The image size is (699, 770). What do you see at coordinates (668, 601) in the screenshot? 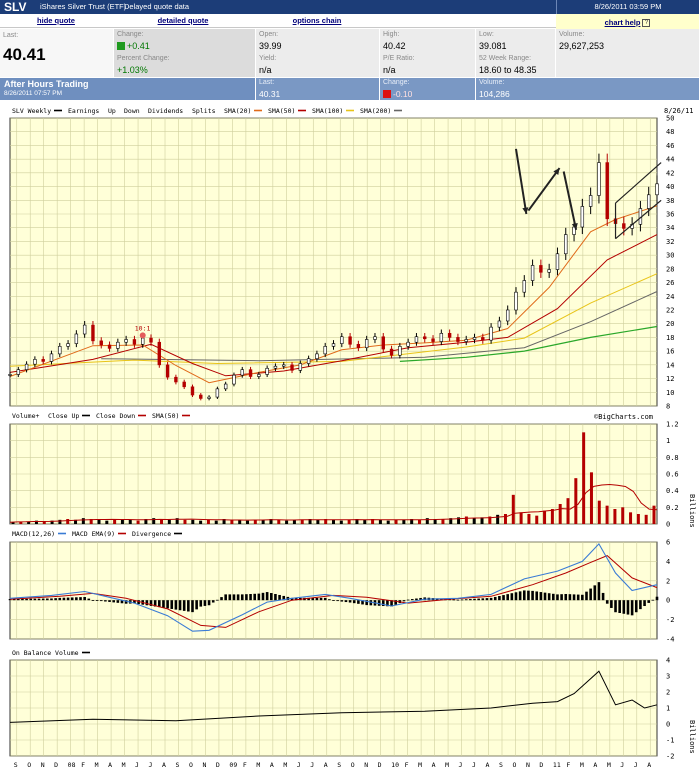
I see `macd-ytick: 0` at bounding box center [668, 601].